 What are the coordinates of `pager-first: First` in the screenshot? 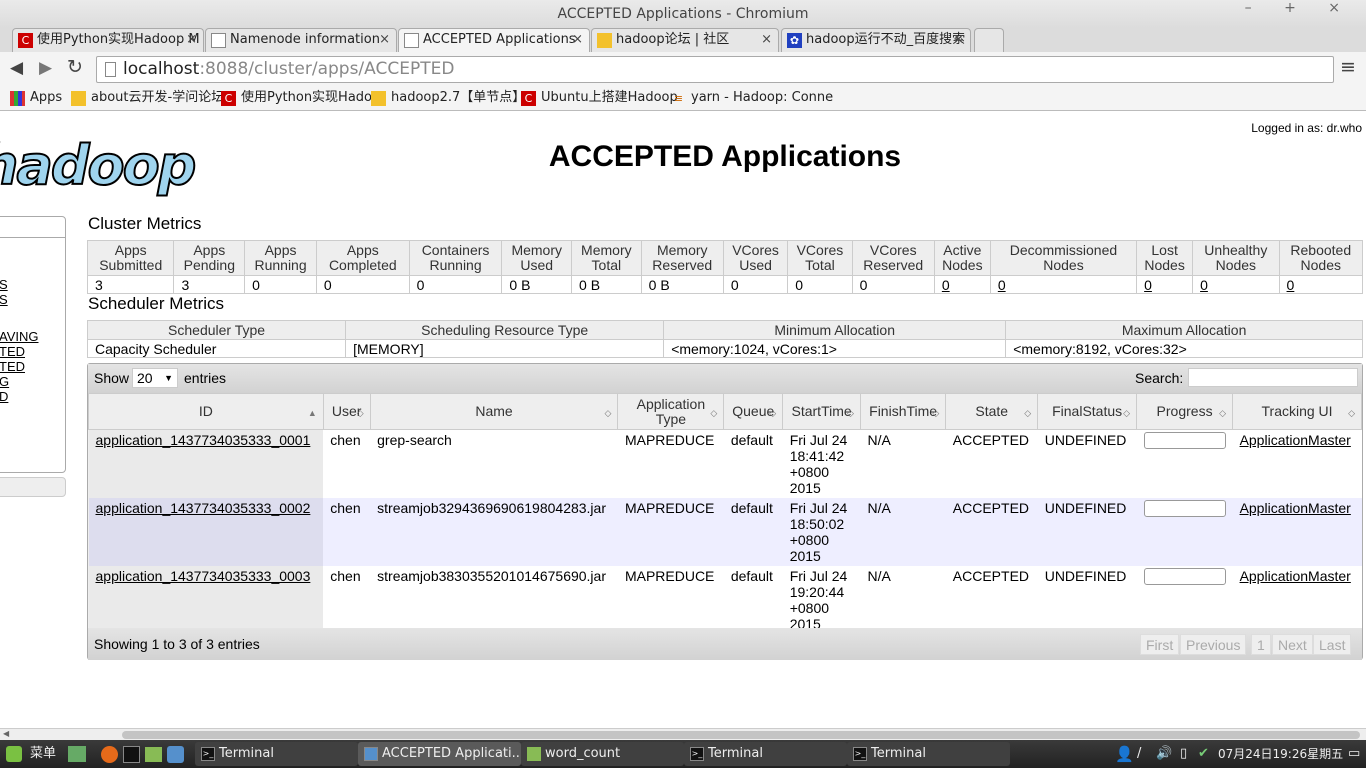 It's located at (1160, 644).